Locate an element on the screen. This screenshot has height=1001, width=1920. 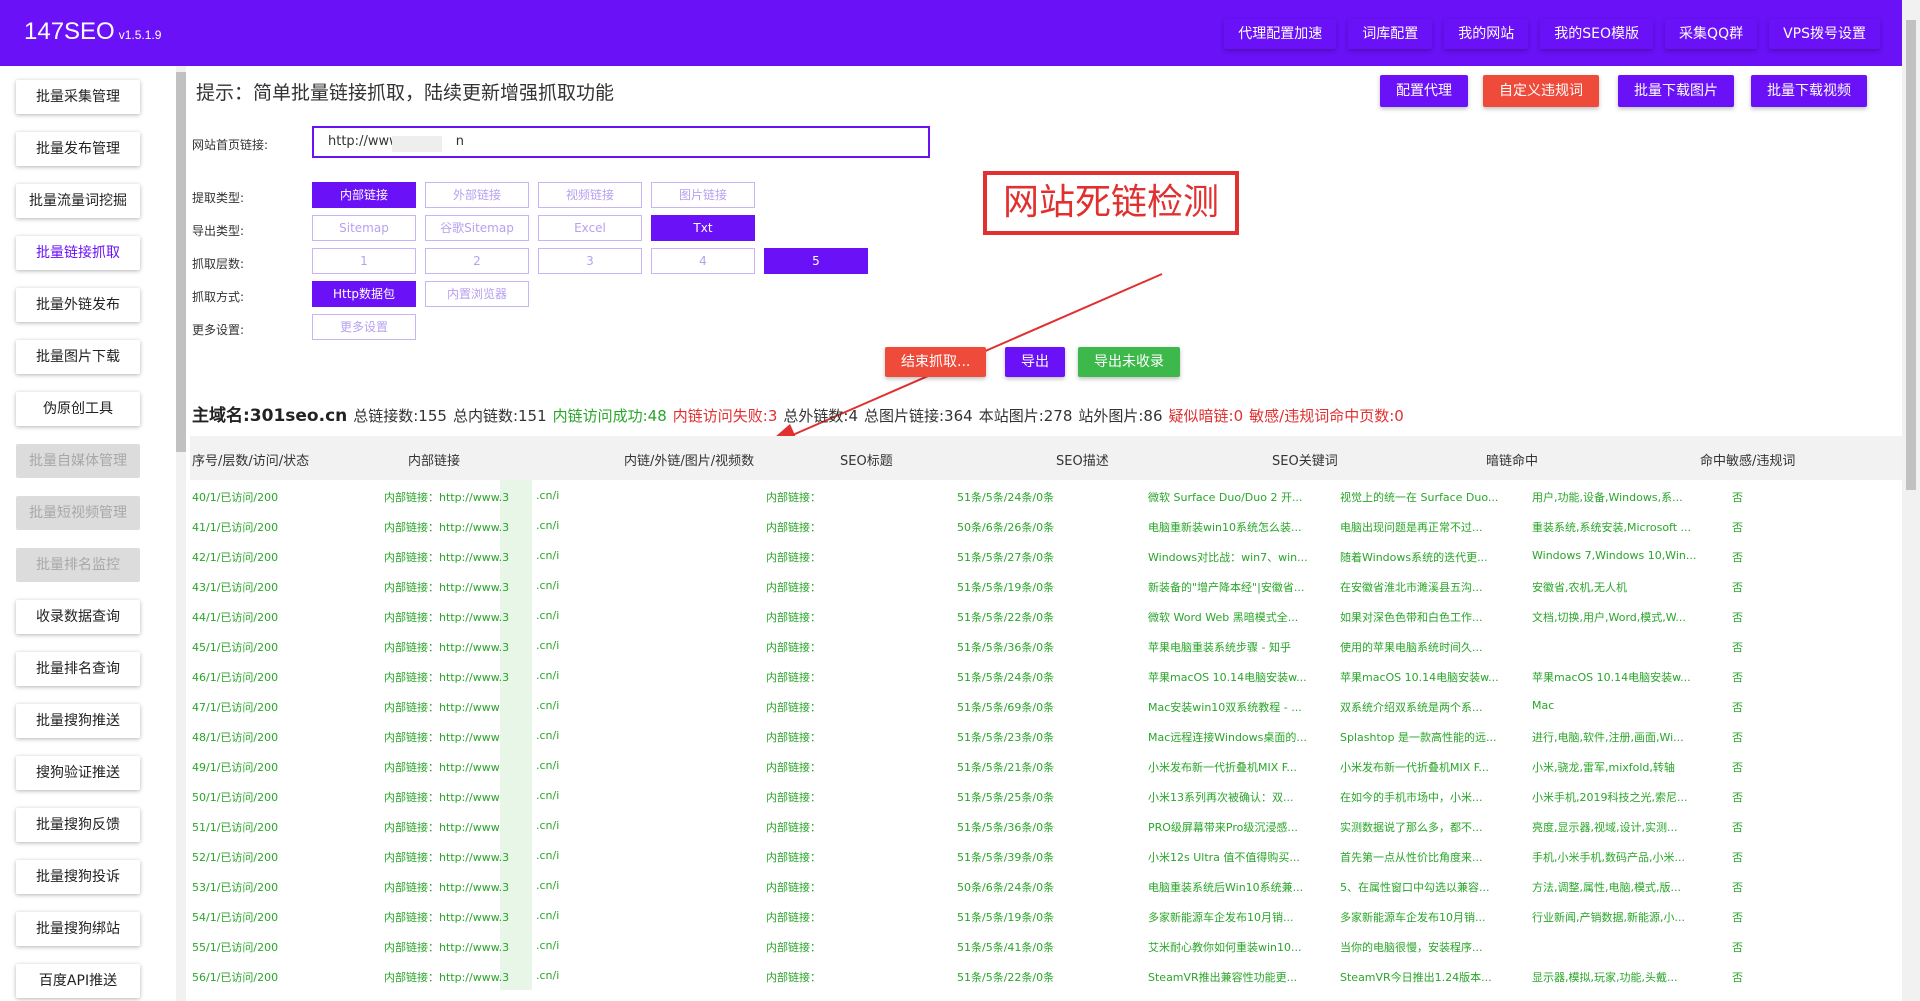
annotation-box: 网站死链检测 is located at coordinates (1111, 203).